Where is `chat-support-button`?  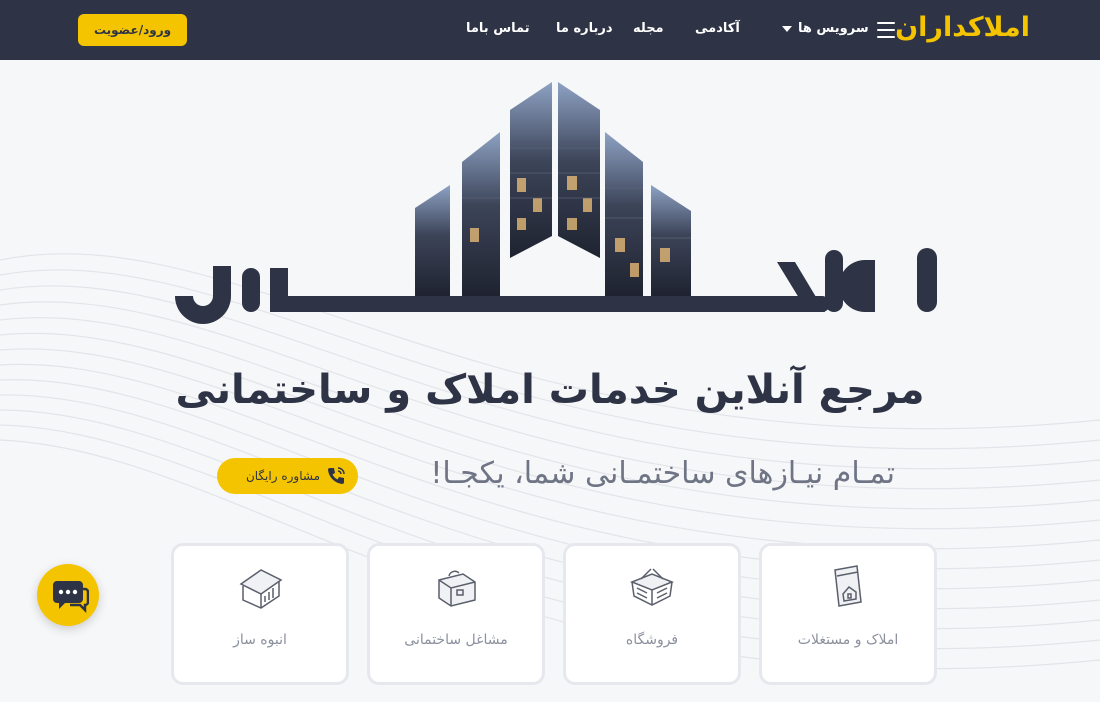 chat-support-button is located at coordinates (68, 595).